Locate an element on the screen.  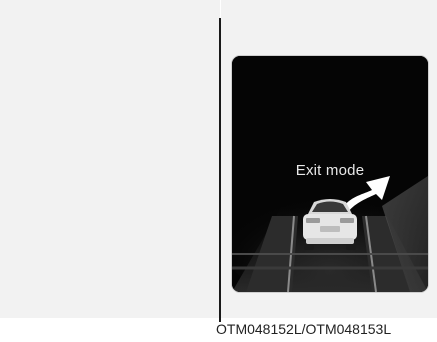
figure-code-caption: OTM048152L/OTM048153L is located at coordinates (304, 329).